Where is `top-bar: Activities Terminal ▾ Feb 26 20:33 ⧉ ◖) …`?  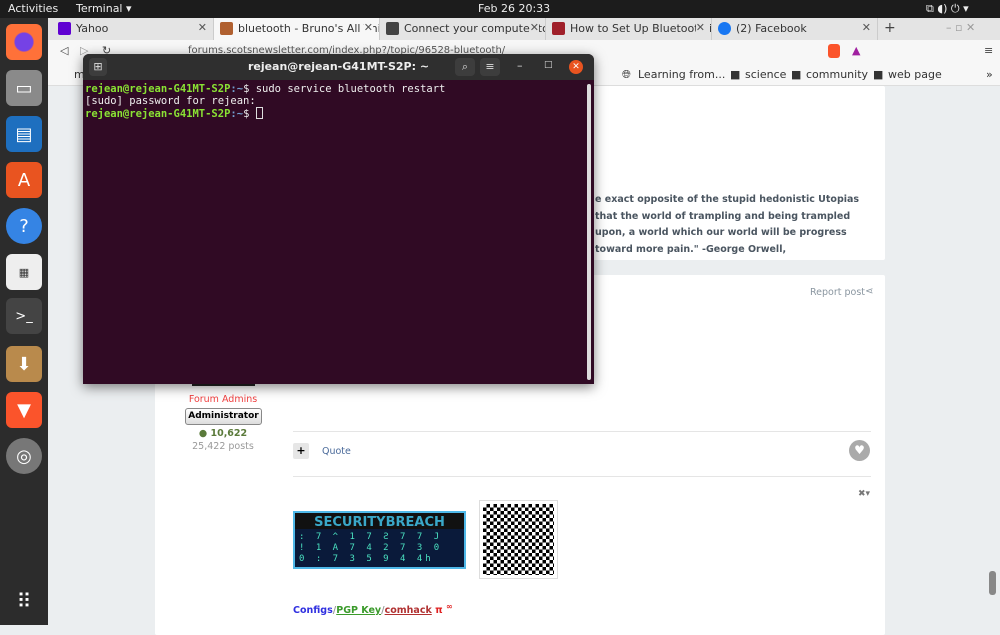 top-bar: Activities Terminal ▾ Feb 26 20:33 ⧉ ◖) … is located at coordinates (500, 9).